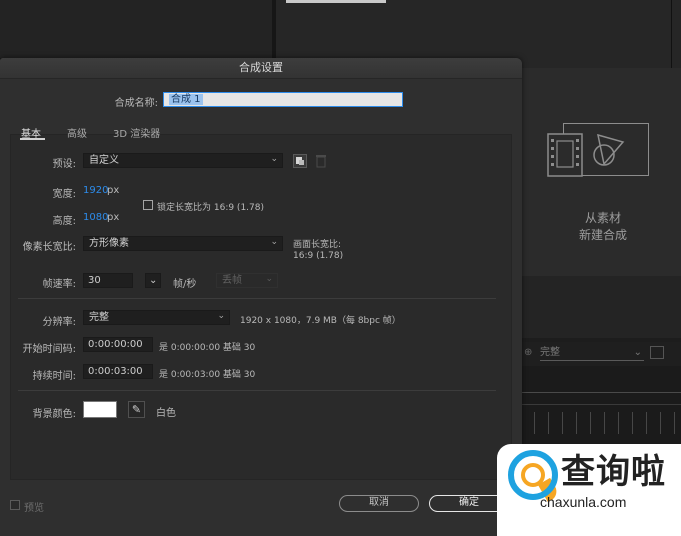 This screenshot has width=681, height=536. What do you see at coordinates (183, 160) in the screenshot?
I see `preset-select: 自定义 ⌄` at bounding box center [183, 160].